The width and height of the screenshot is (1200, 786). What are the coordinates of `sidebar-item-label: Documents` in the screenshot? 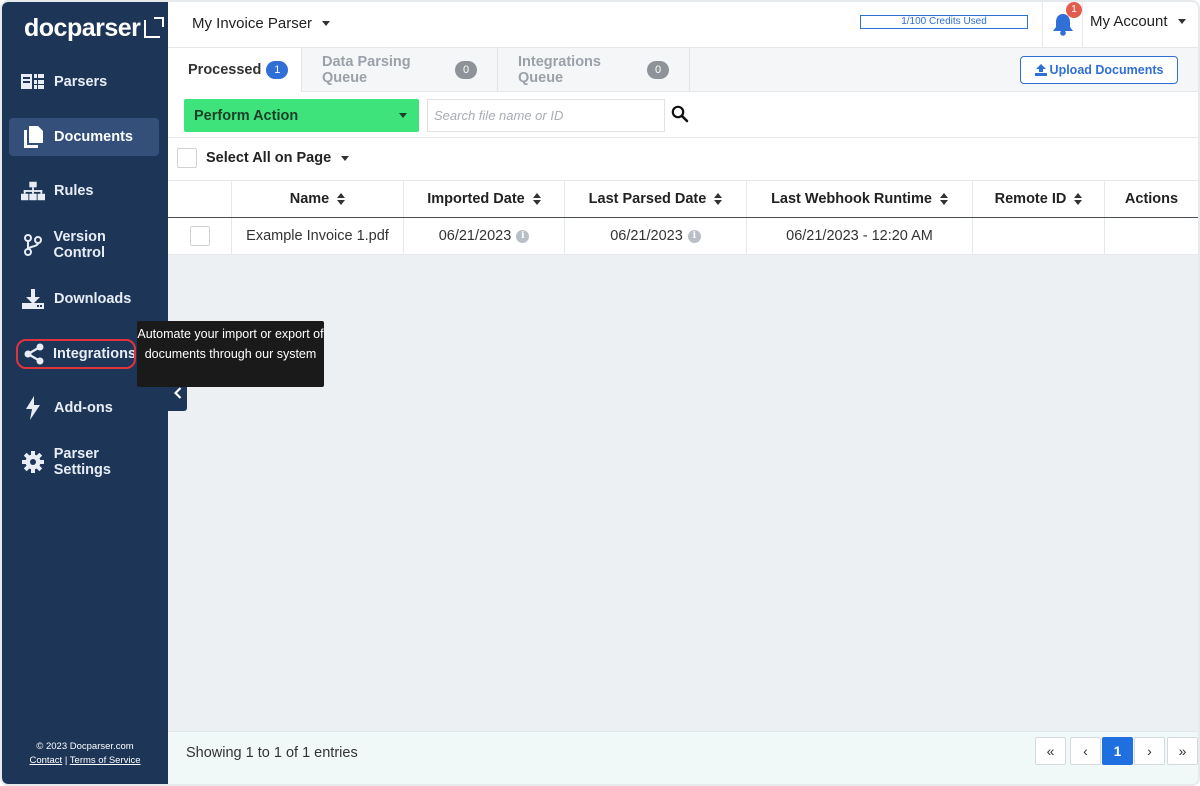 It's located at (93, 137).